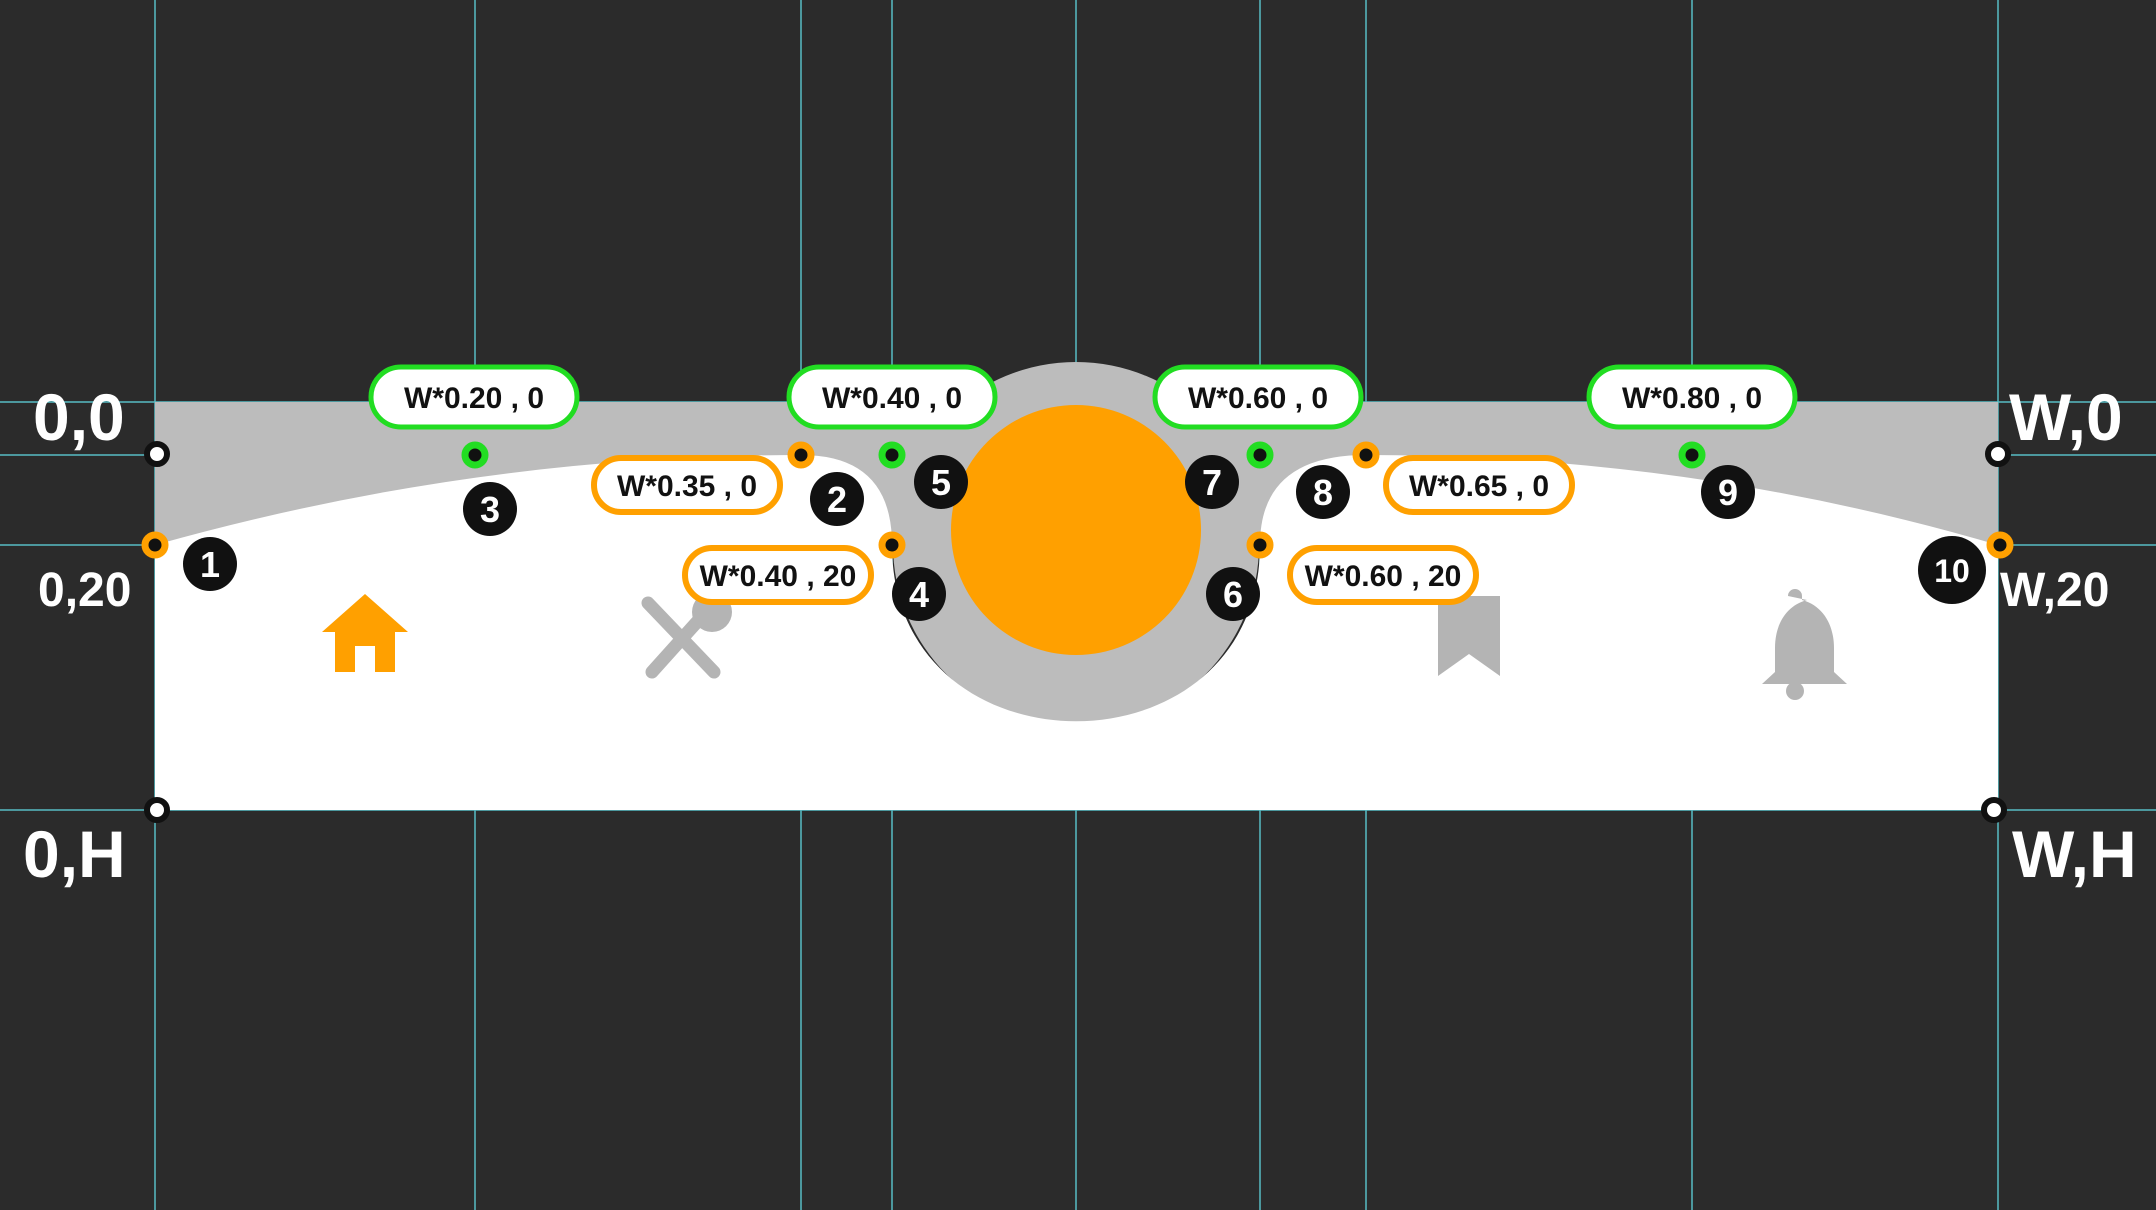 This screenshot has width=2156, height=1210. I want to click on badge-6-text: 6, so click(1233, 594).